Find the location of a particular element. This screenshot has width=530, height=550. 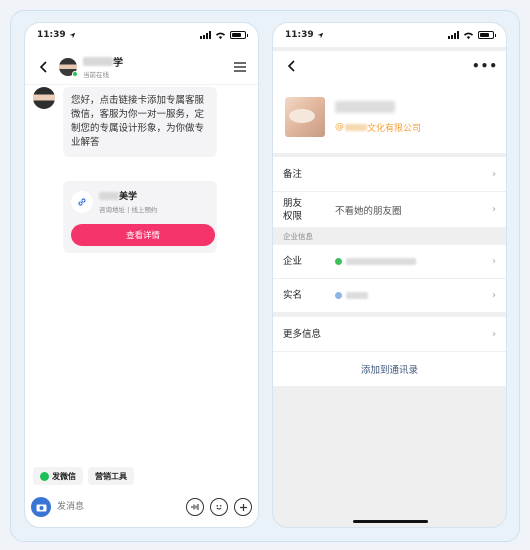

card-subtitle: 咨询地址 | 线上预约 is located at coordinates (128, 210).